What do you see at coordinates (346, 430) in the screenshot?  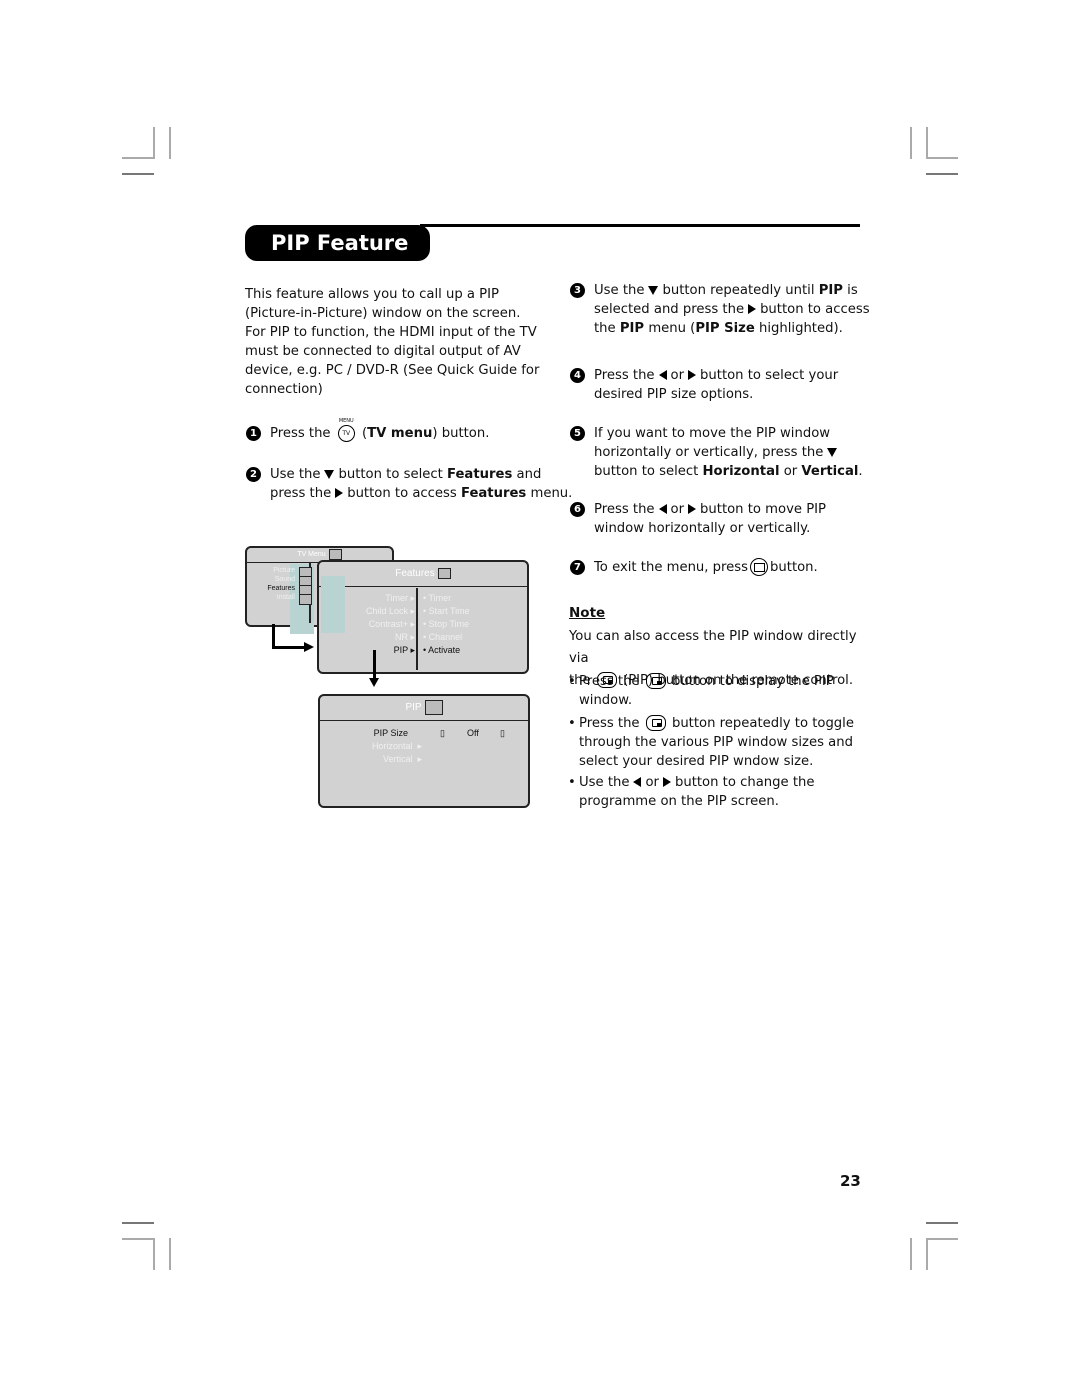 I see `tv-menu-button-icon: MENU TV` at bounding box center [346, 430].